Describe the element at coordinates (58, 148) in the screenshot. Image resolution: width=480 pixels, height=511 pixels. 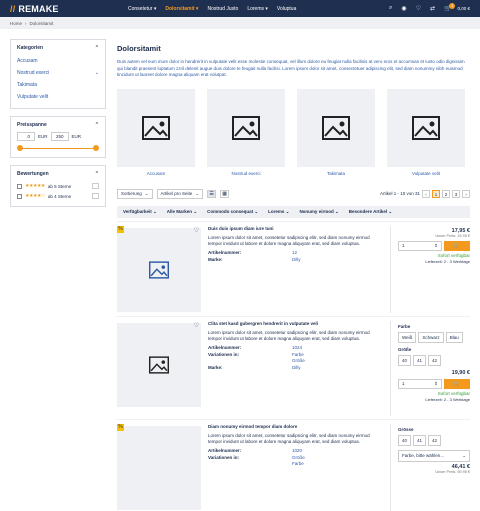
I see `price-slider` at that location.